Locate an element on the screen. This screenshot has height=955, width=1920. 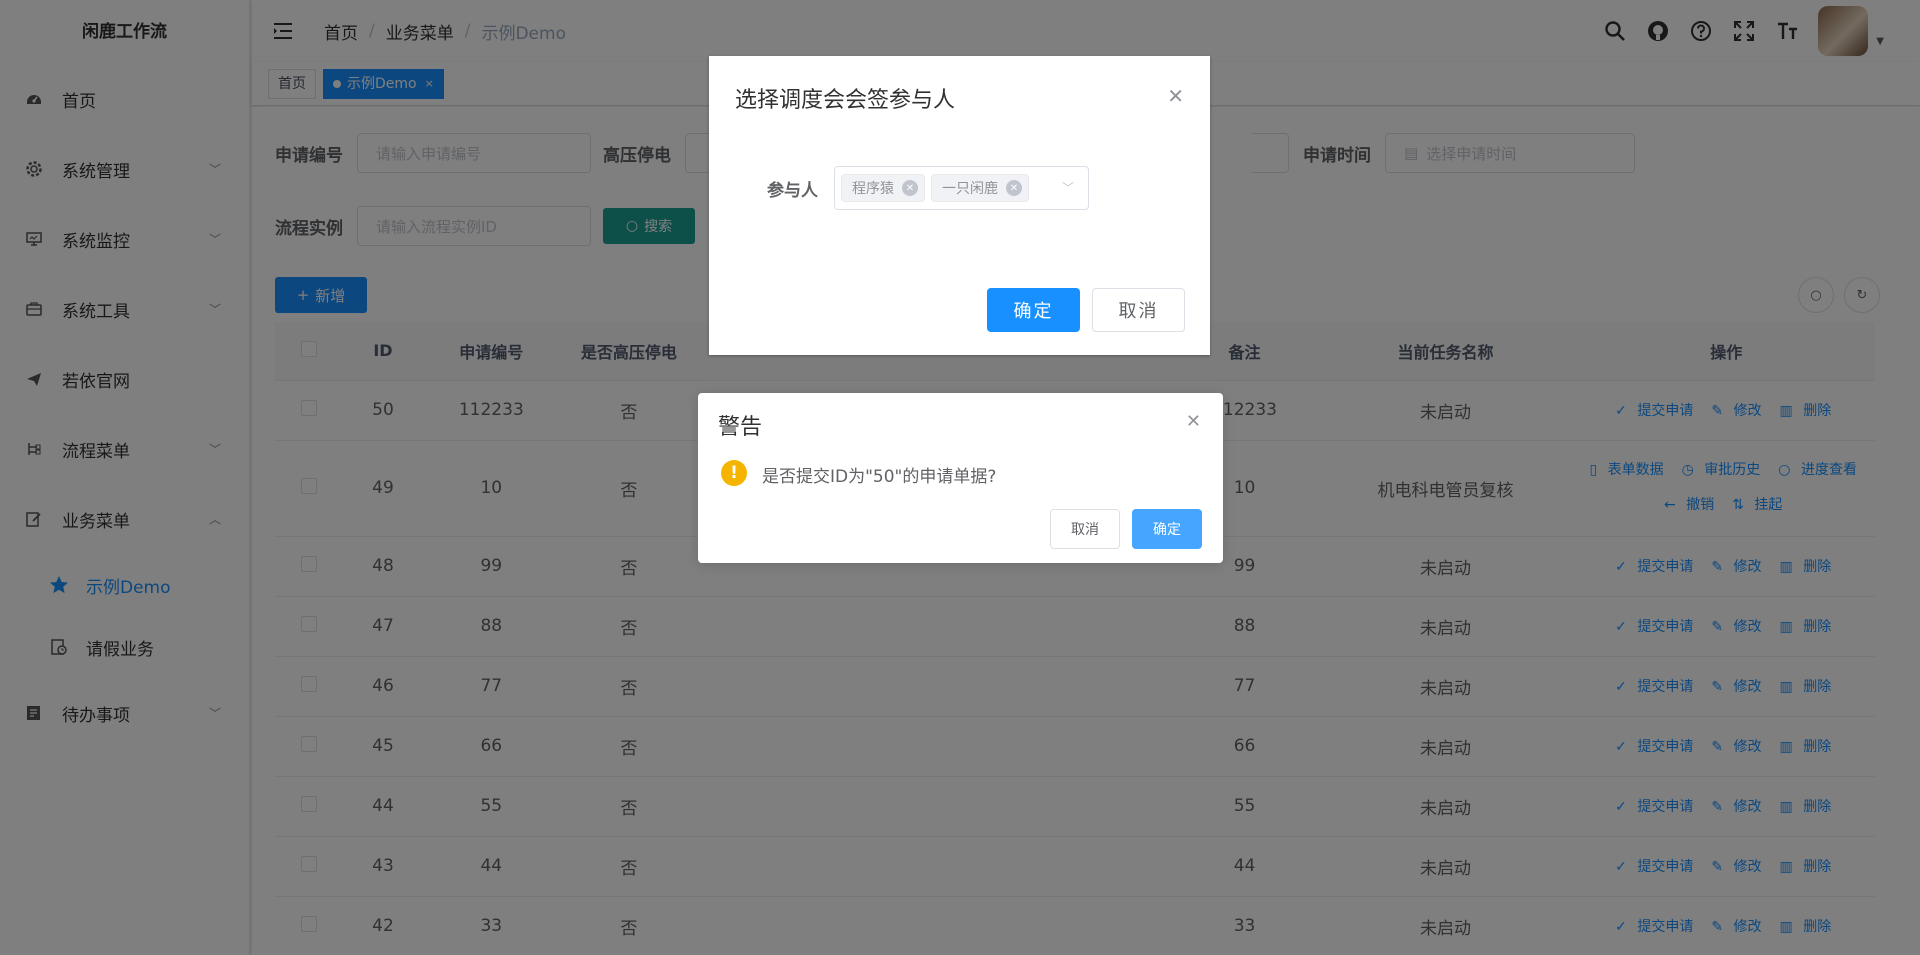
participants-field: 参与人 程序猿 ✕ 一只闲鹿 ✕ ﹀ is located at coordinates (928, 188).